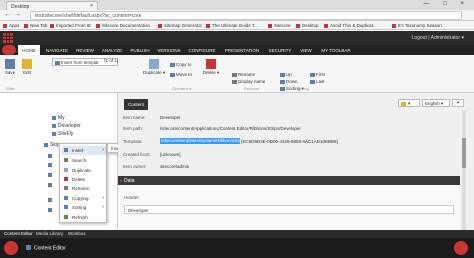 The height and width of the screenshot is (258, 474). Describe the element at coordinates (57, 50) in the screenshot. I see `tab-navigate: NAVIGATE` at that location.